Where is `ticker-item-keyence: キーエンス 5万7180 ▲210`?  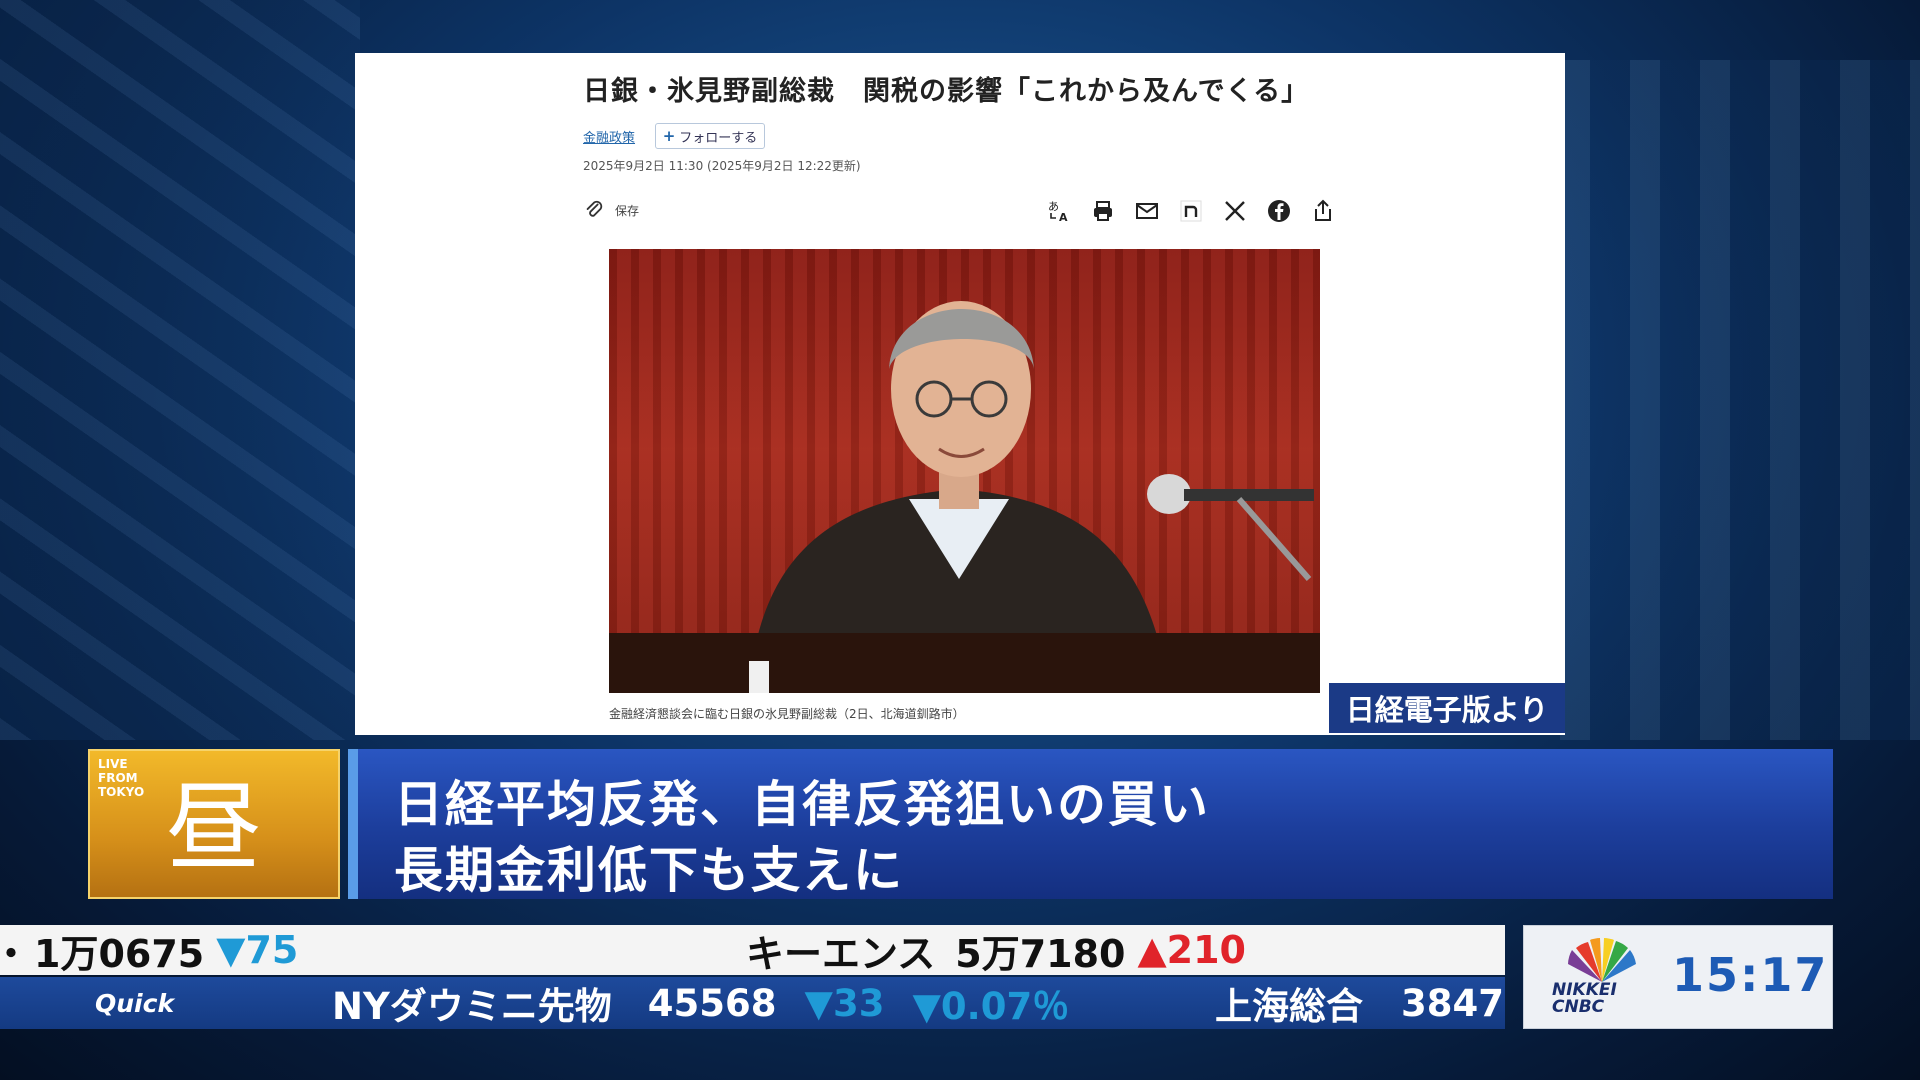 ticker-item-keyence: キーエンス 5万7180 ▲210 is located at coordinates (996, 950).